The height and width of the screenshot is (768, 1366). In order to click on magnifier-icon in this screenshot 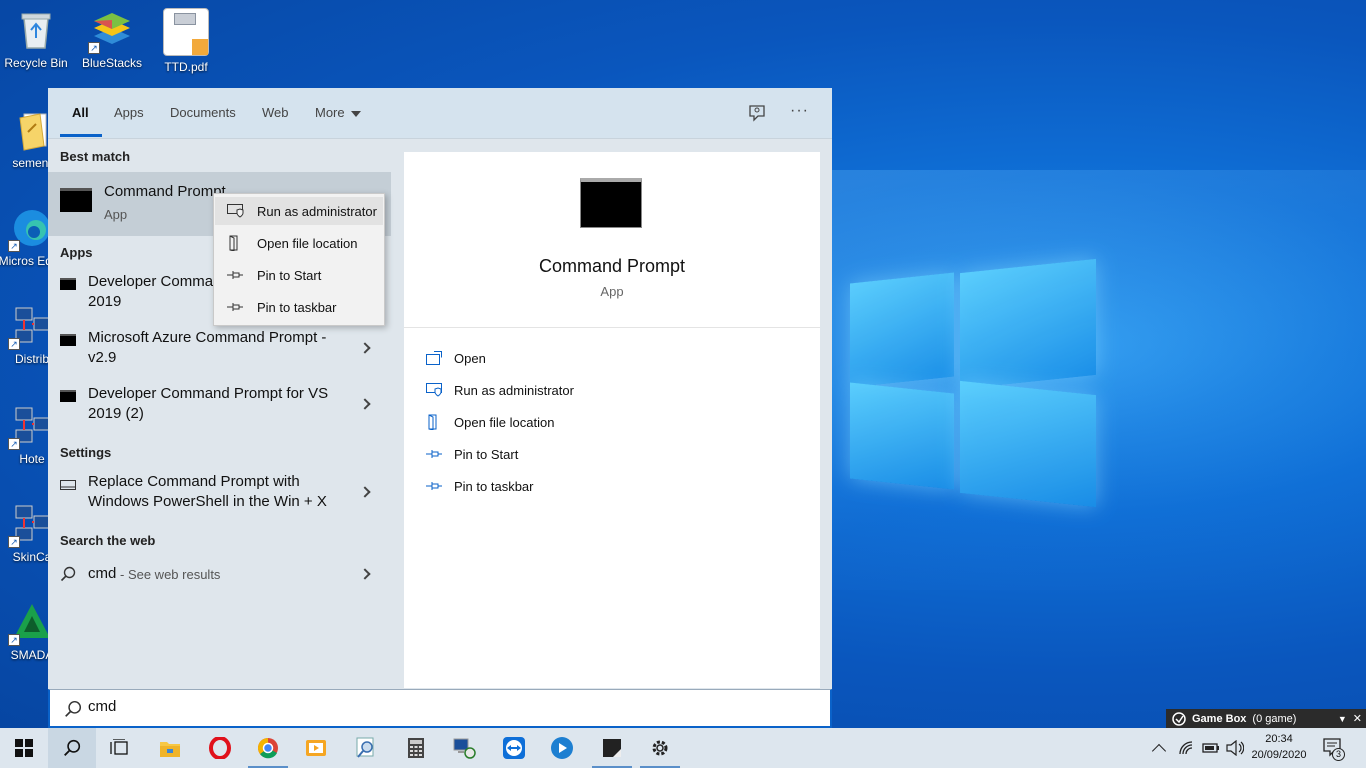, I will do `click(365, 747)`.